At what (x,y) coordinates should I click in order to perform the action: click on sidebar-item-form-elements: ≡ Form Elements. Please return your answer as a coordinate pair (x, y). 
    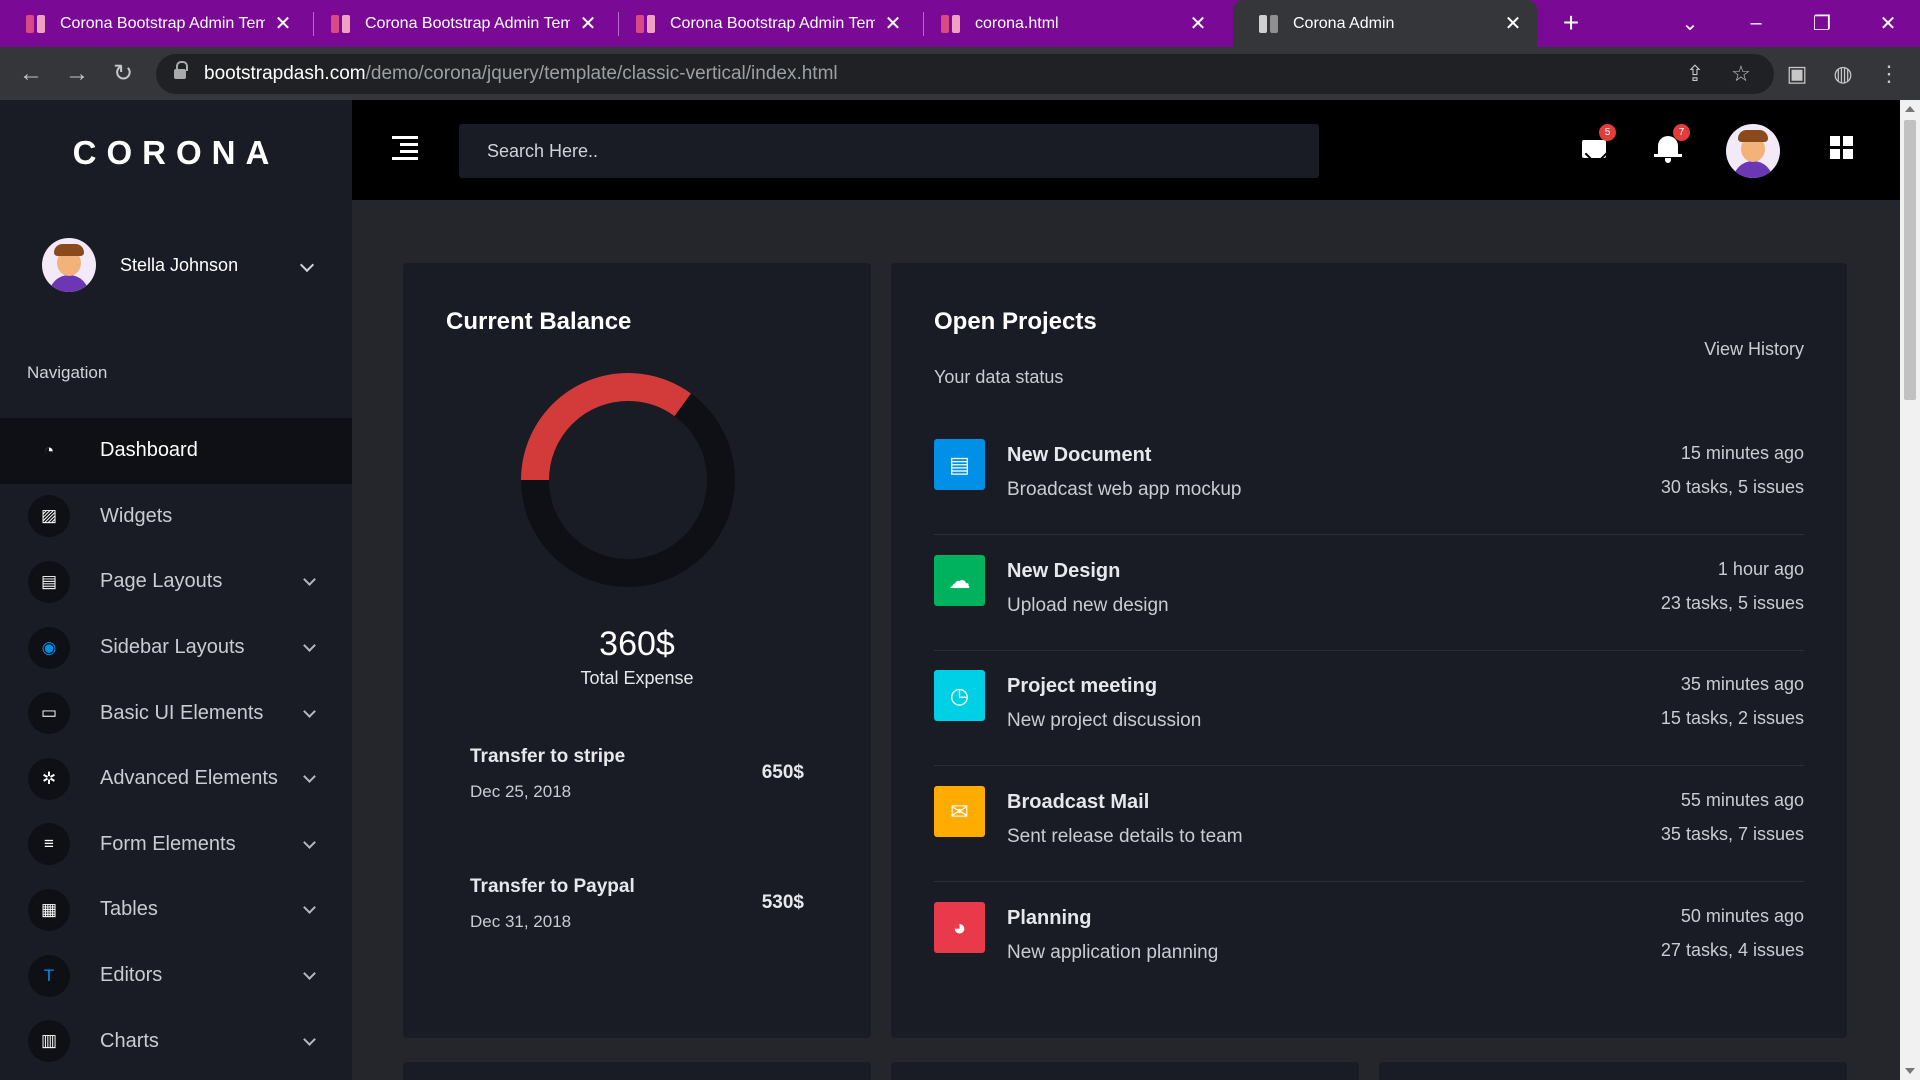
    Looking at the image, I should click on (176, 845).